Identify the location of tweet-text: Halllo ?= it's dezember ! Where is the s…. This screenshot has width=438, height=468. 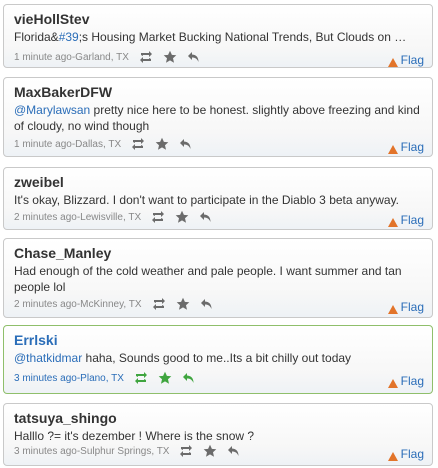
(134, 436).